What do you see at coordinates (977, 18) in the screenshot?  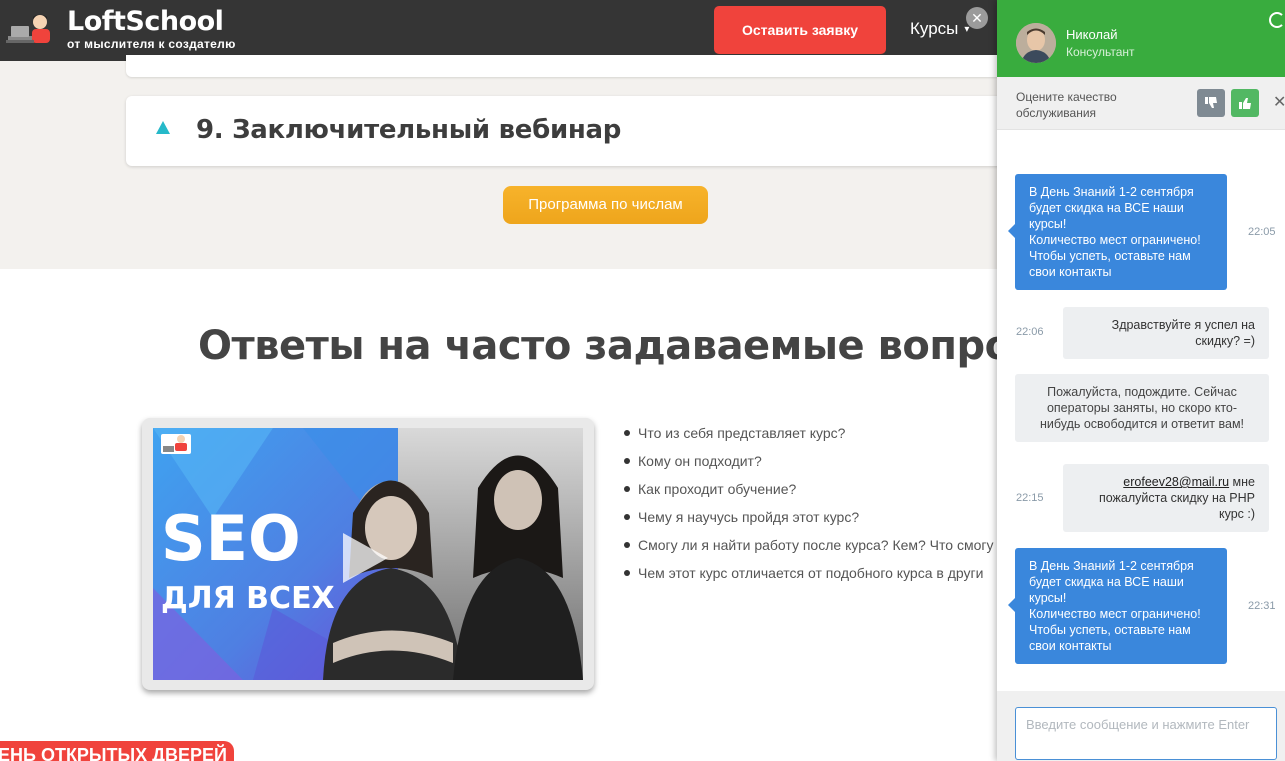 I see `chat-close-icon: ✕` at bounding box center [977, 18].